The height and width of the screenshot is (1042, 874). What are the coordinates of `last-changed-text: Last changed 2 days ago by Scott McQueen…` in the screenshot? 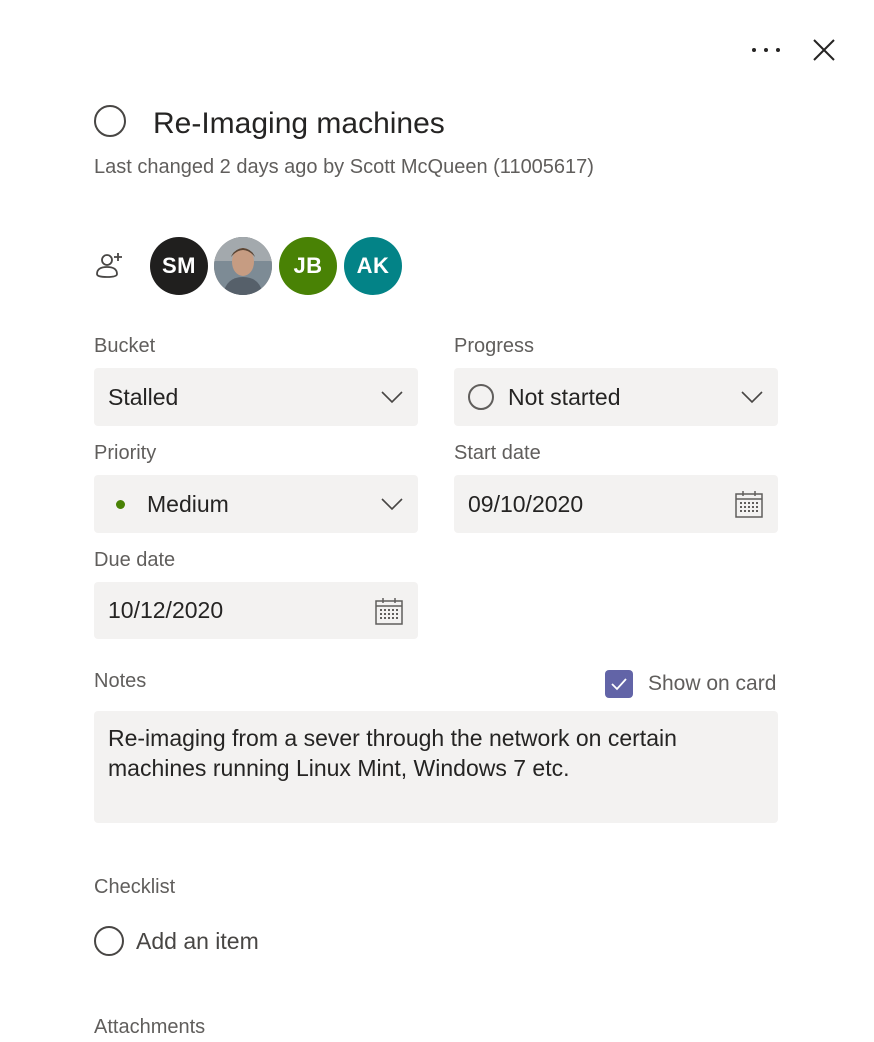 It's located at (344, 167).